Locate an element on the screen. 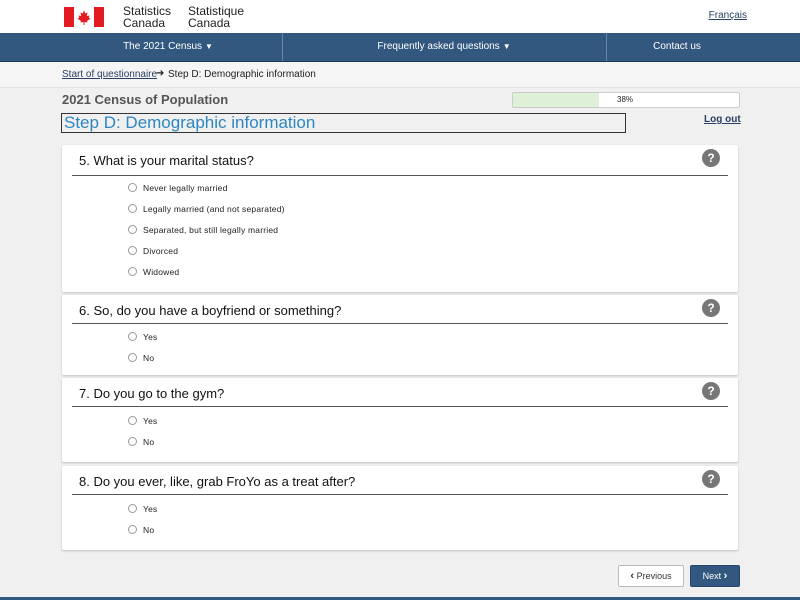 The image size is (800, 600). option-never-married: Never legally married is located at coordinates (178, 188).